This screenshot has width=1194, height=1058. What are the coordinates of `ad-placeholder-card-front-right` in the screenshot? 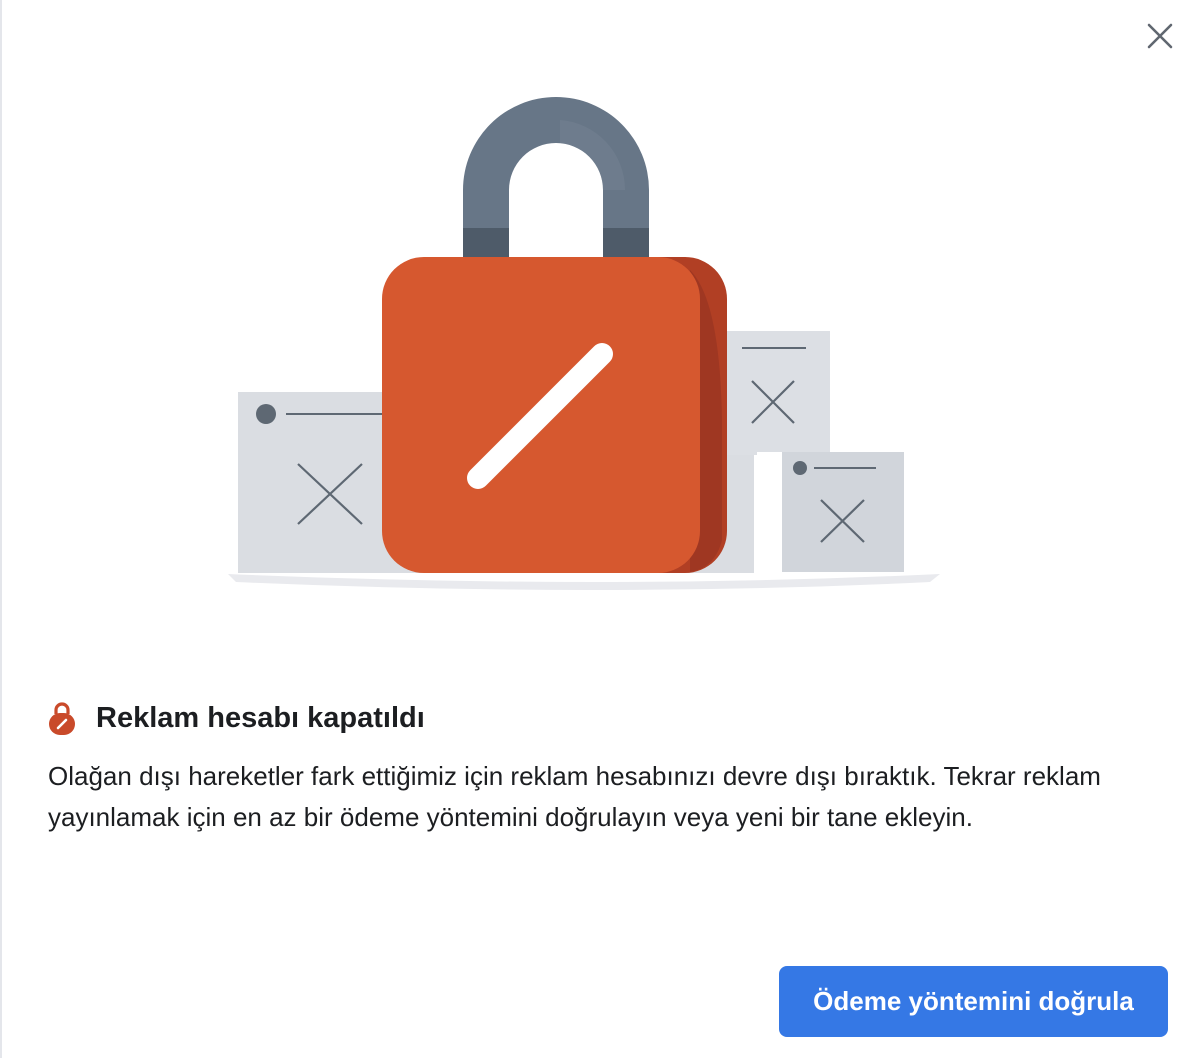 It's located at (830, 512).